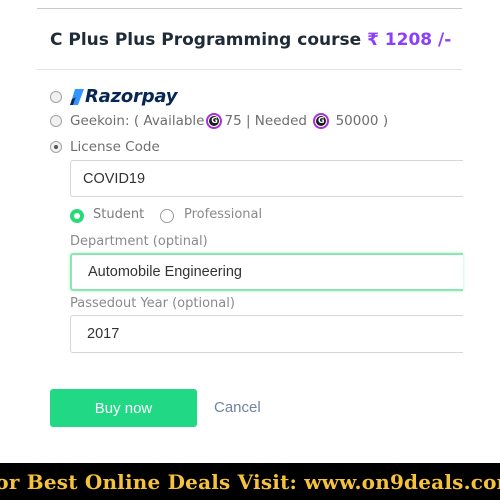 Image resolution: width=500 pixels, height=500 pixels. Describe the element at coordinates (276, 121) in the screenshot. I see `geekoin-needed-label: | Needed` at that location.